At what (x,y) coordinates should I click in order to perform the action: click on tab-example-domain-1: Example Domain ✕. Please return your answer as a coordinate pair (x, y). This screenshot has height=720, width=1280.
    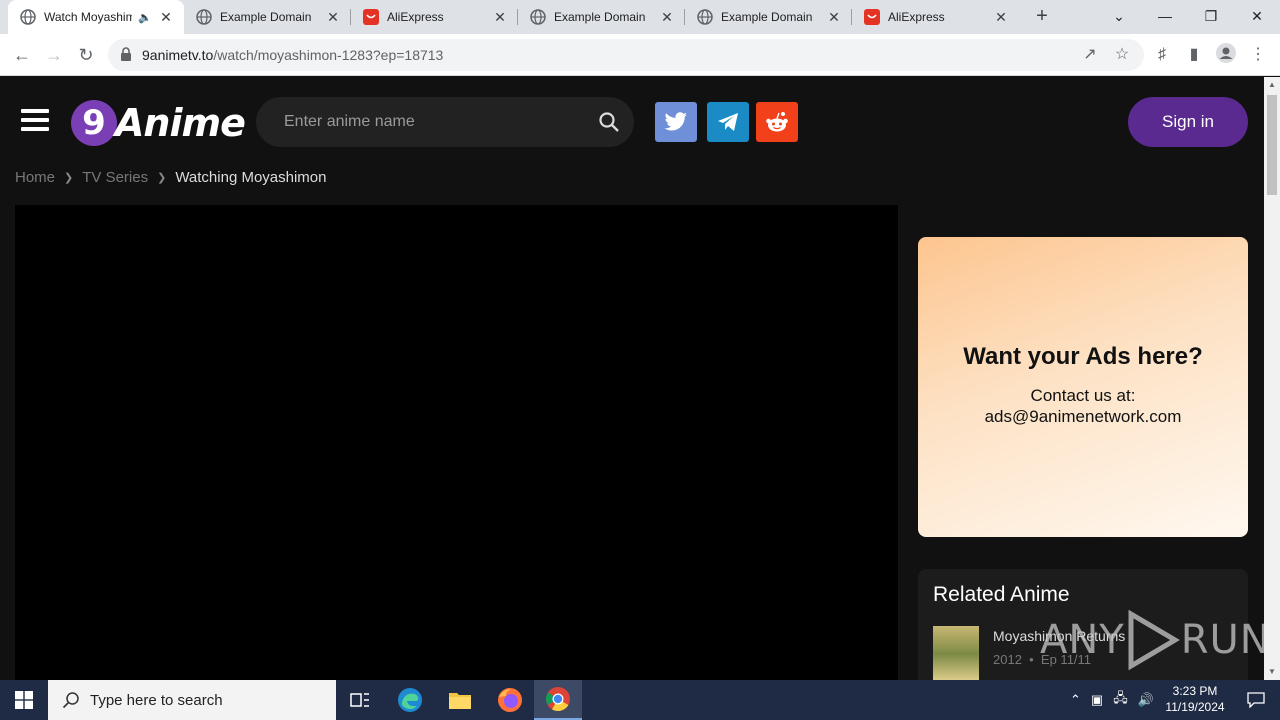
    Looking at the image, I should click on (267, 17).